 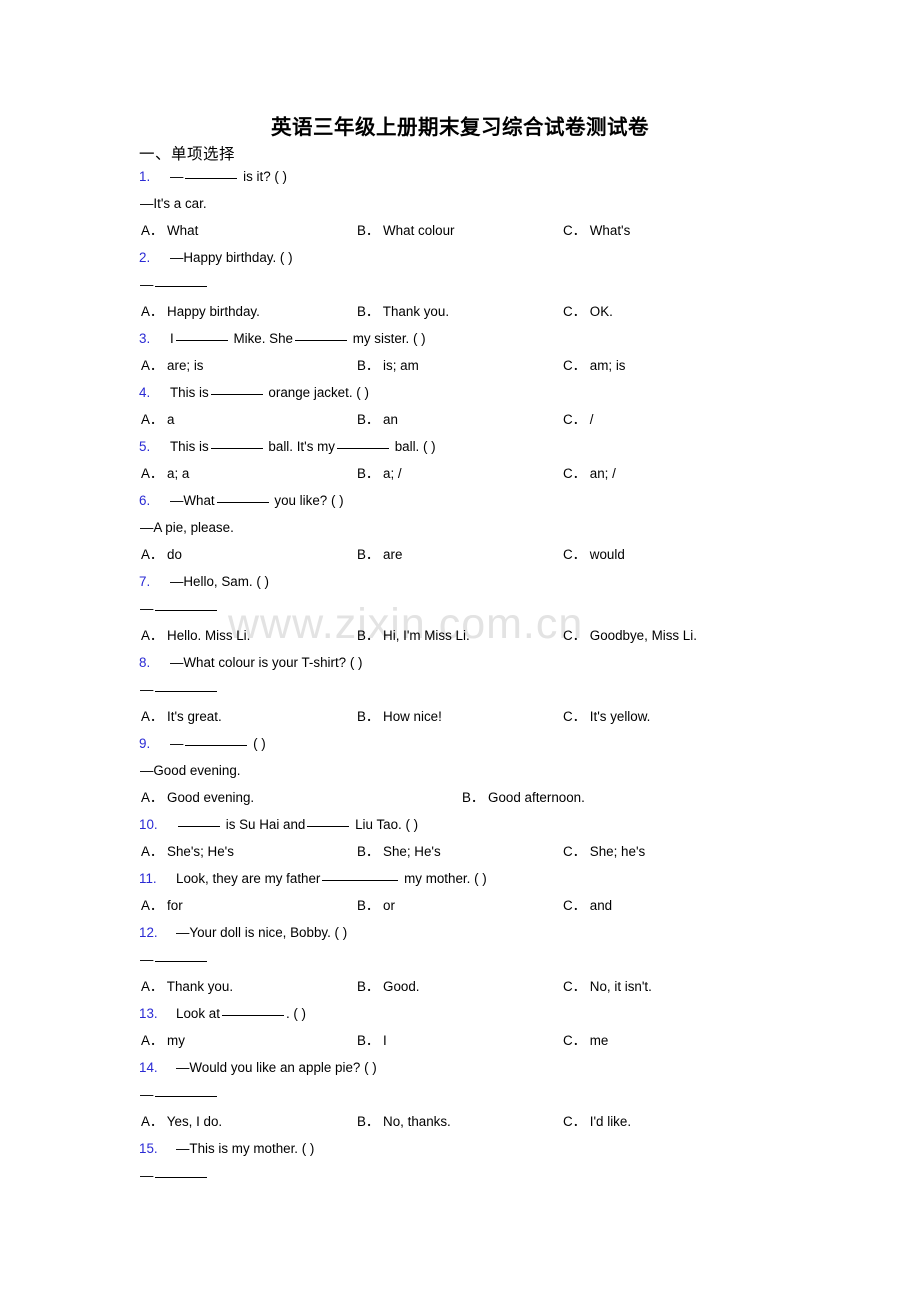 I want to click on question-number: 9., so click(x=145, y=743).